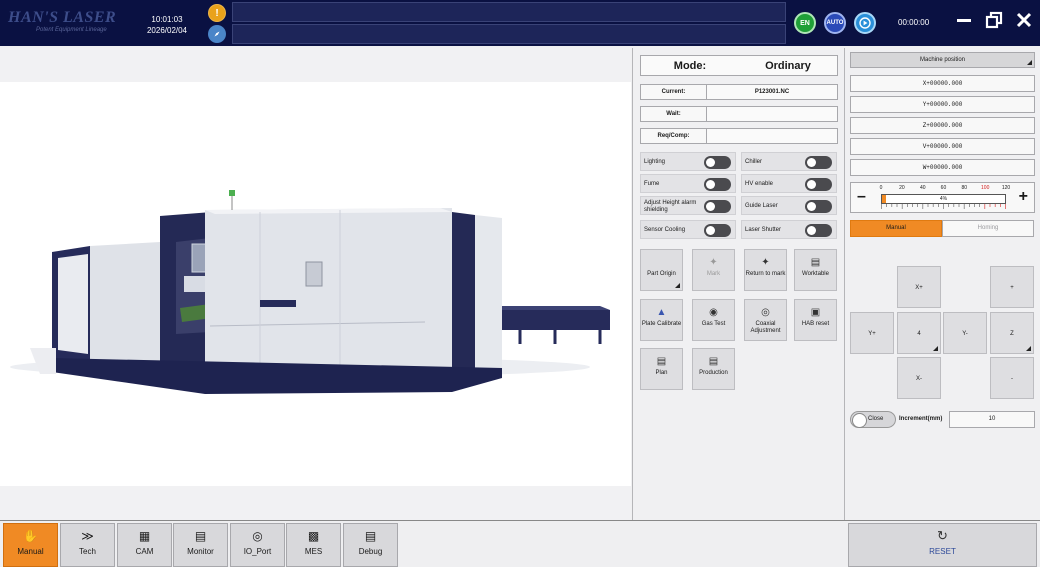  What do you see at coordinates (200, 545) in the screenshot?
I see `nav-monitor: ▤ Monitor` at bounding box center [200, 545].